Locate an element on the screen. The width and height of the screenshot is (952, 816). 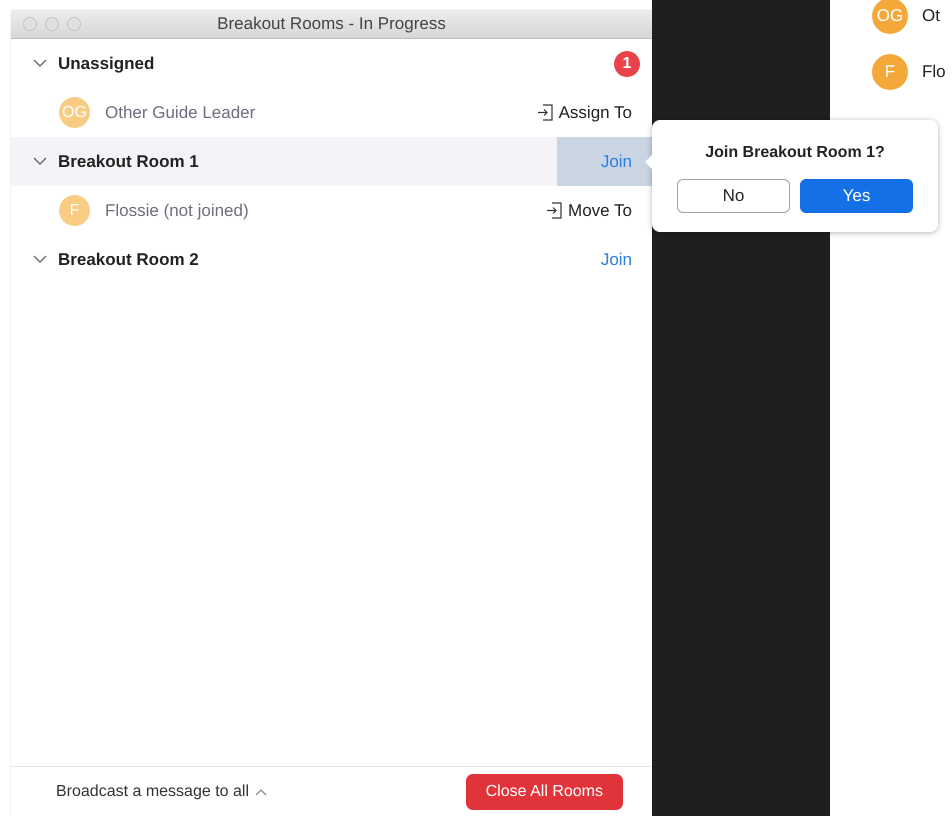
room-row: Breakout Room 2 Join is located at coordinates (331, 259).